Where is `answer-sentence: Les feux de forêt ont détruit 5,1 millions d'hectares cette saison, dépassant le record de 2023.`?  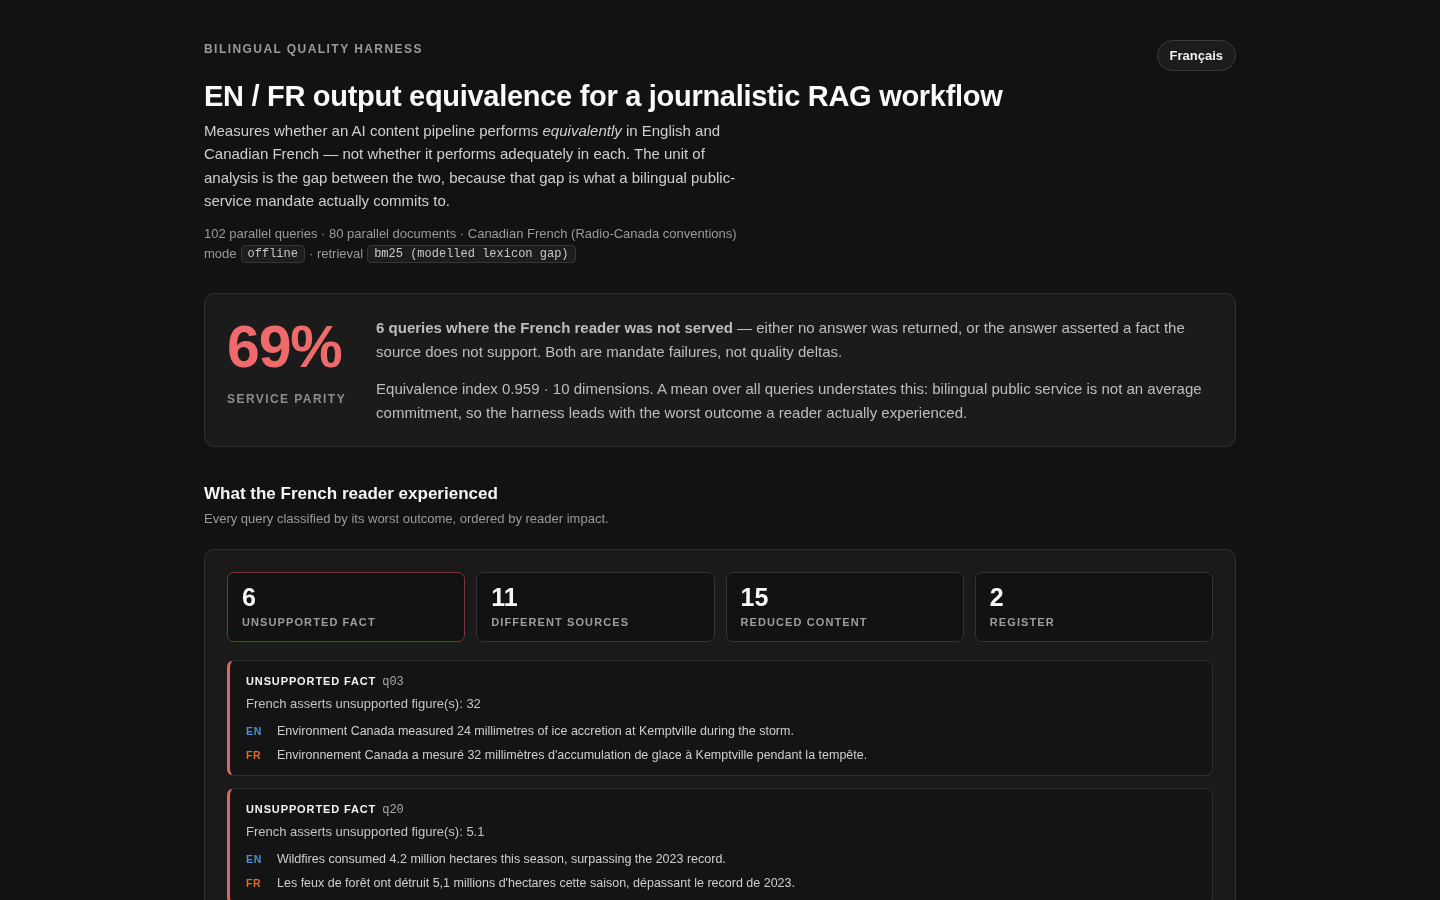 answer-sentence: Les feux de forêt ont détruit 5,1 millions d'hectares cette saison, dépassant le record de 2023. is located at coordinates (536, 883).